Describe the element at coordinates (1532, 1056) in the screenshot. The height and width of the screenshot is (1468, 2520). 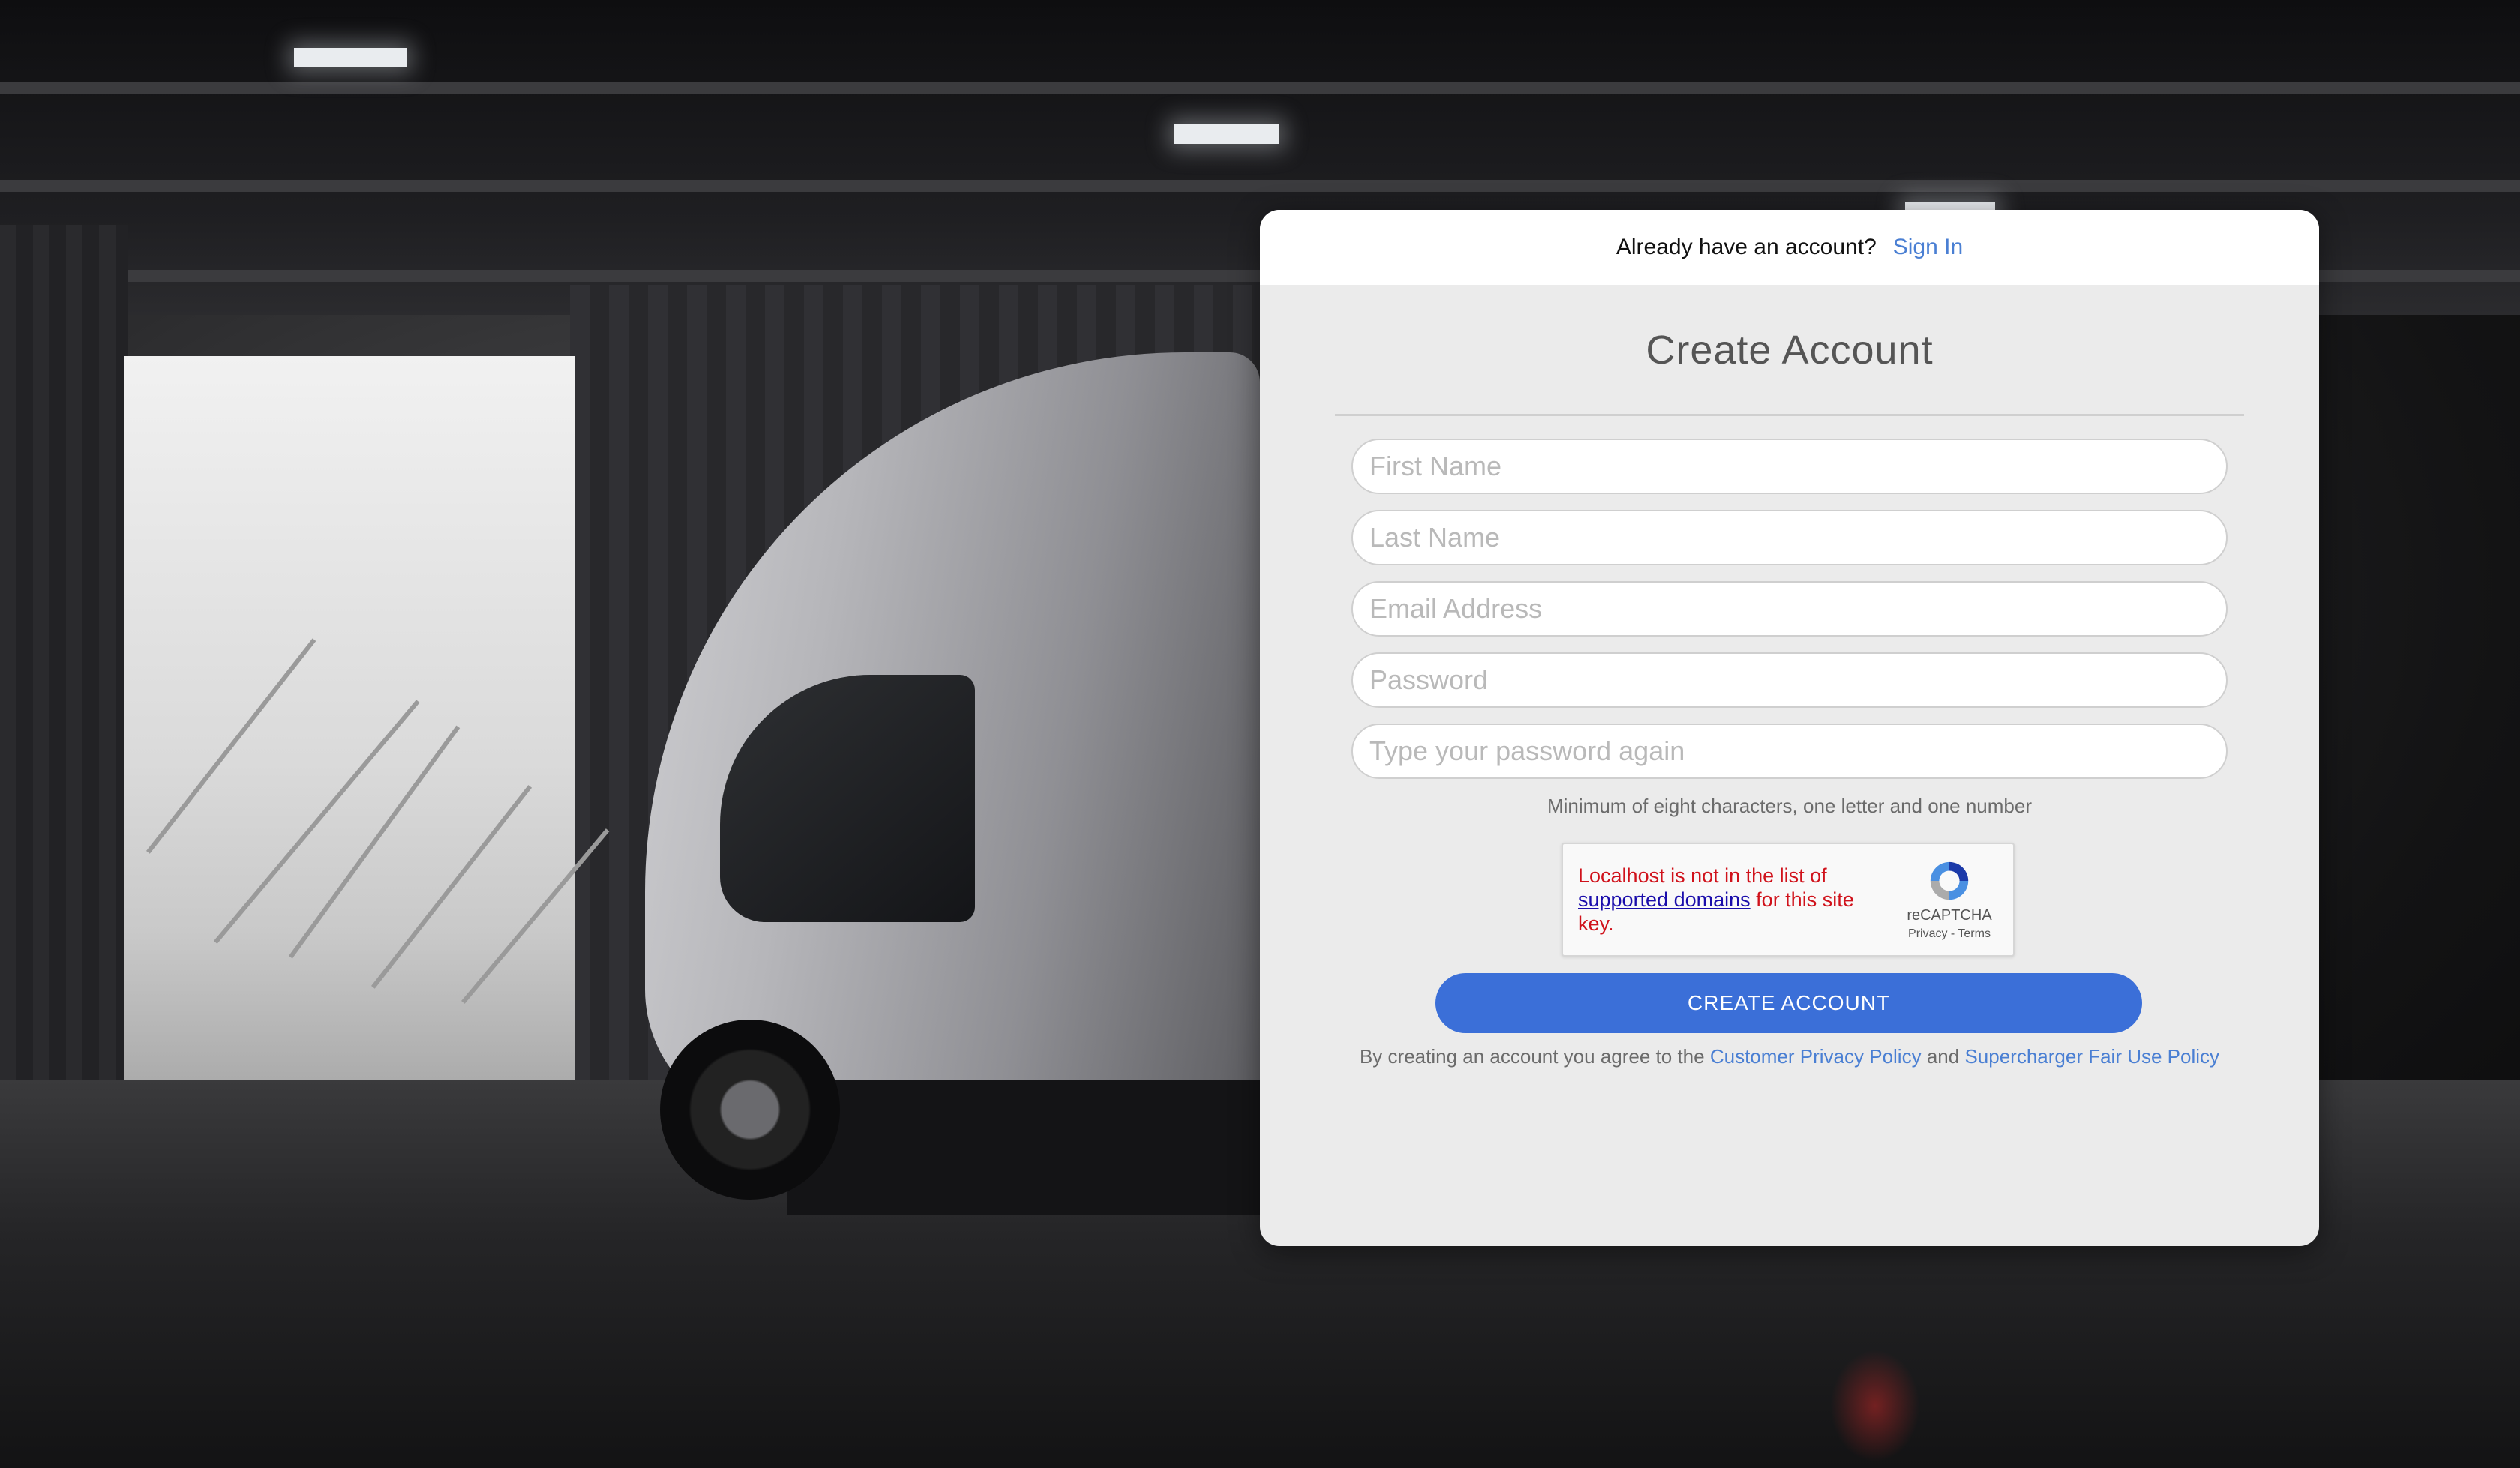
I see `legal-prefix: By creating an account you agree to the` at that location.